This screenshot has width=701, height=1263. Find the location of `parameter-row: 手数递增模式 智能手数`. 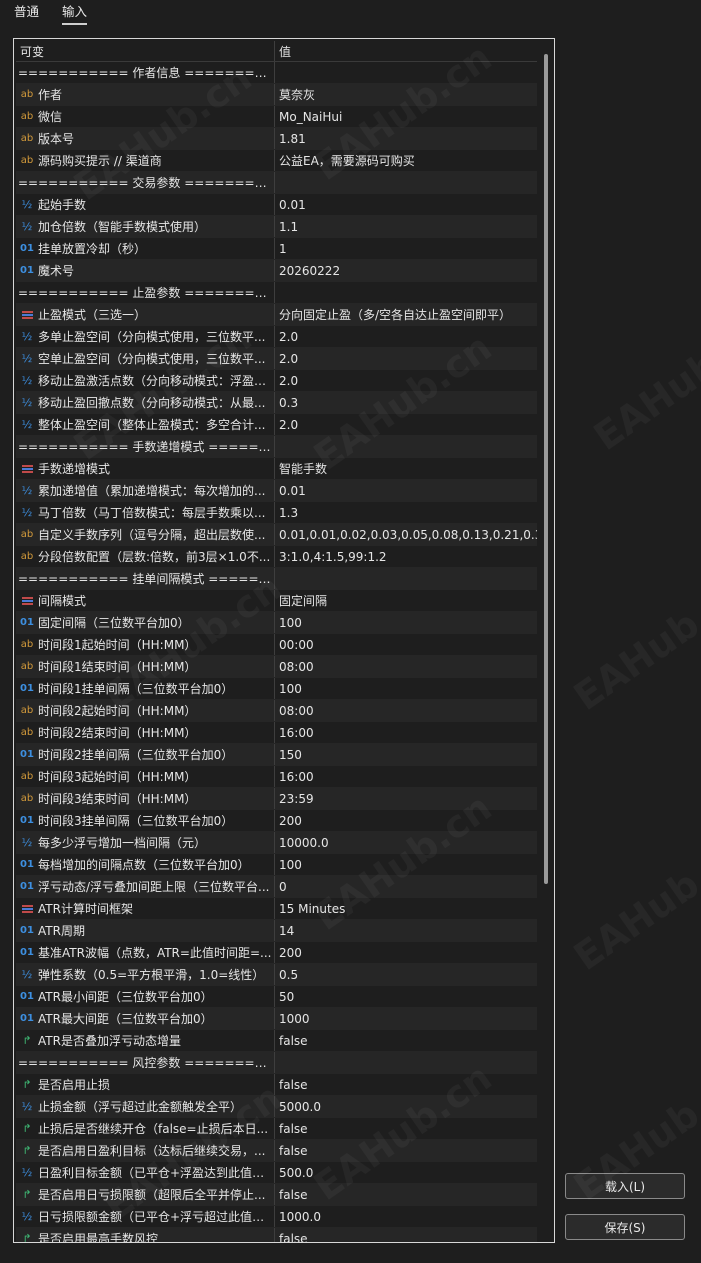

parameter-row: 手数递增模式 智能手数 is located at coordinates (276, 469).